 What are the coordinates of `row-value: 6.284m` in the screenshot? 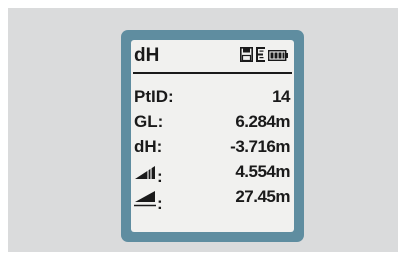 It's located at (262, 121).